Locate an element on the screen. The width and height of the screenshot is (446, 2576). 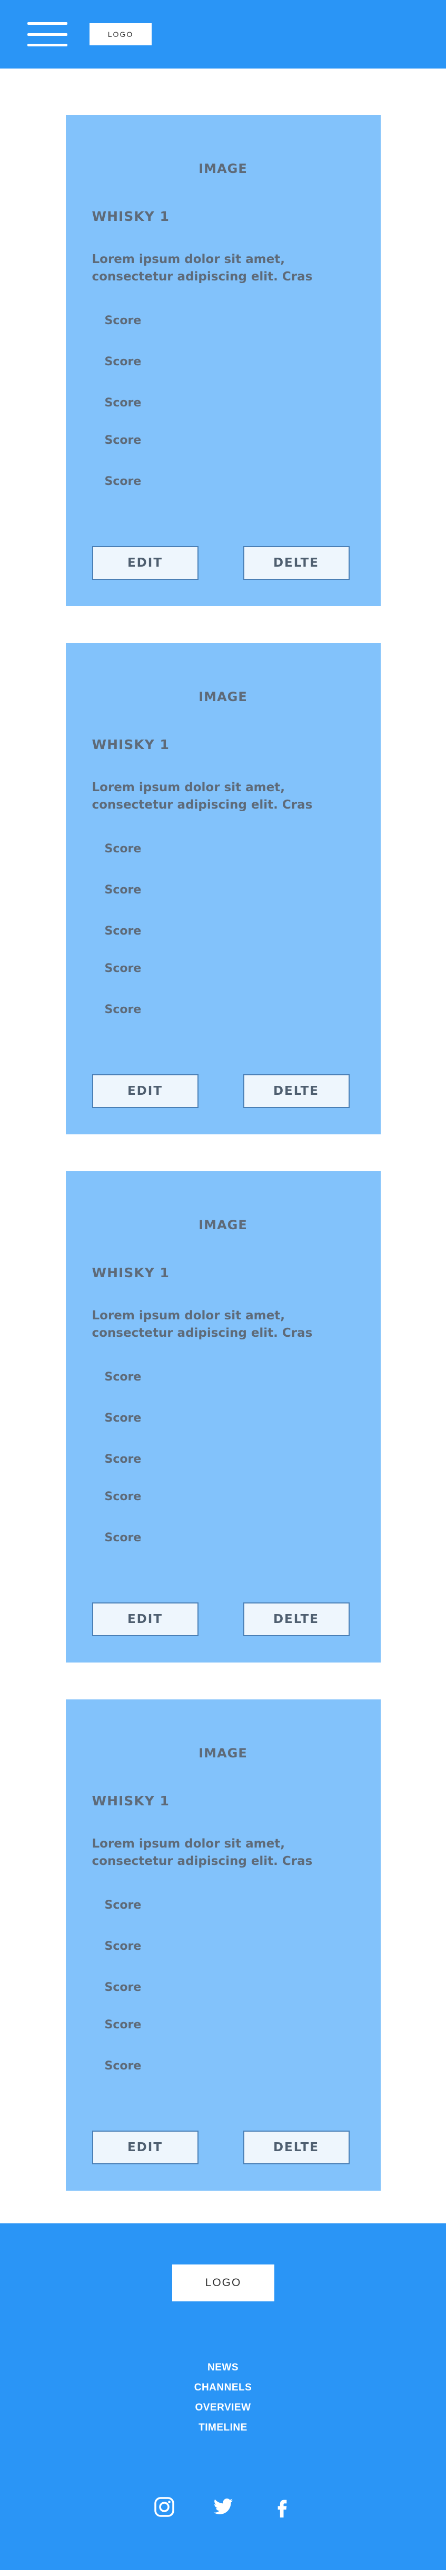
footer-link-news: NEWS is located at coordinates (223, 2368).